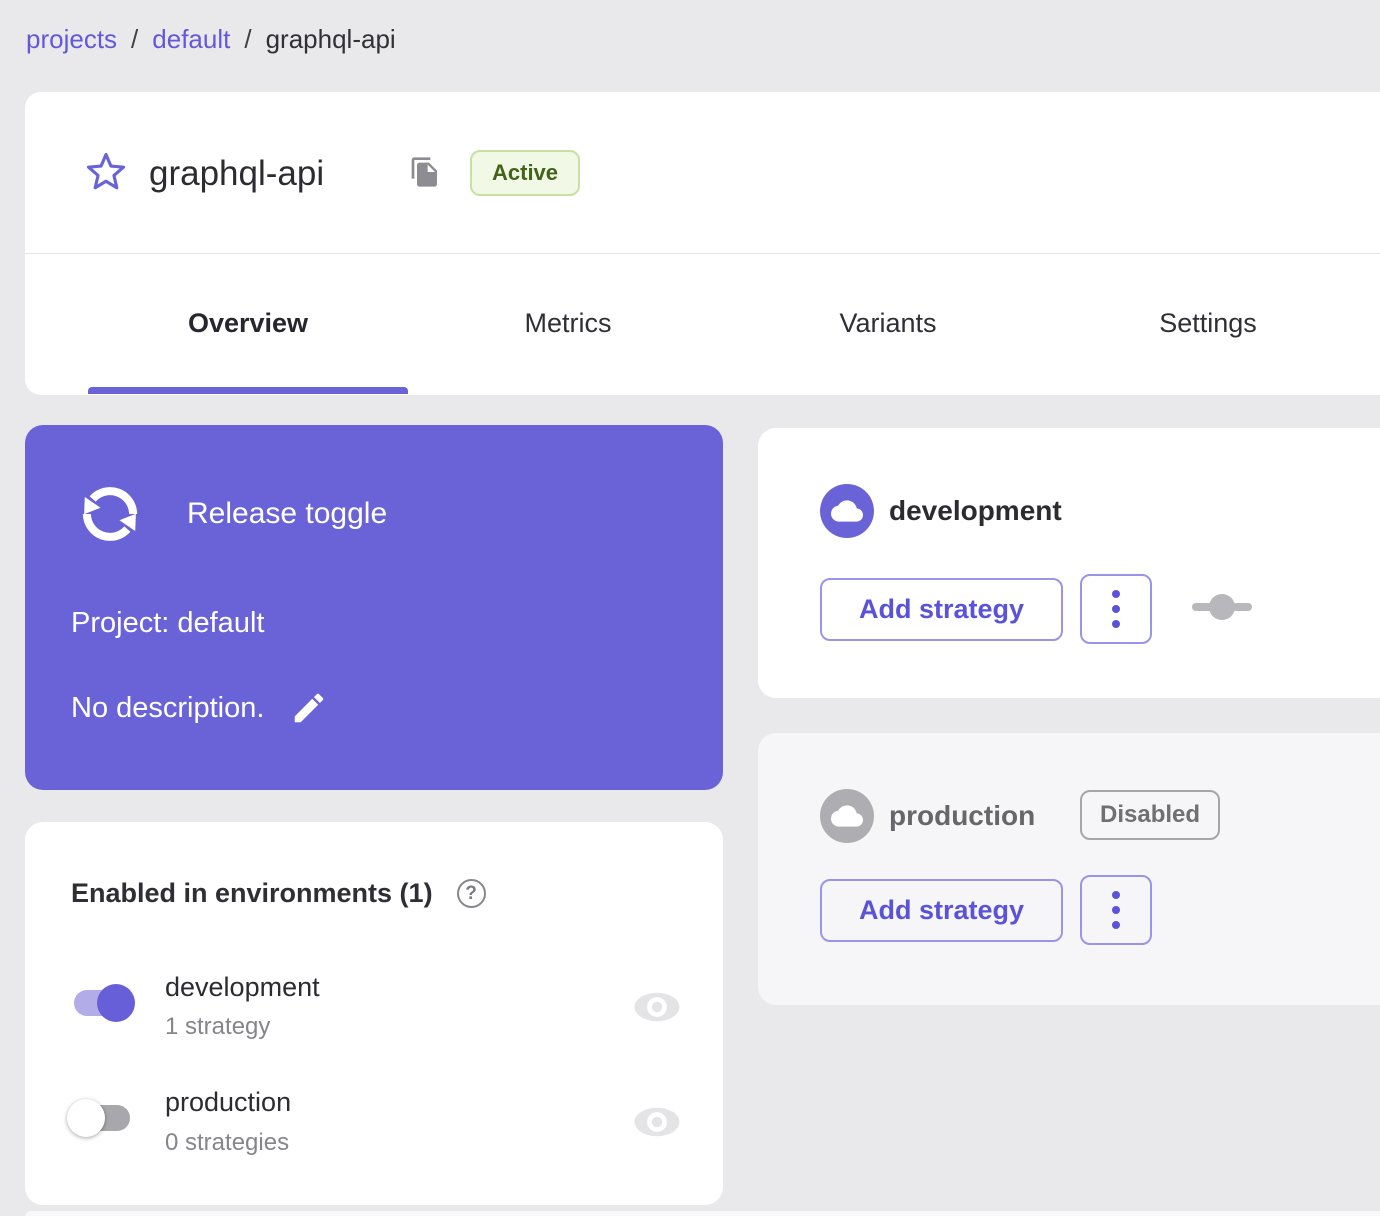  I want to click on env-row-name-production: production, so click(228, 1102).